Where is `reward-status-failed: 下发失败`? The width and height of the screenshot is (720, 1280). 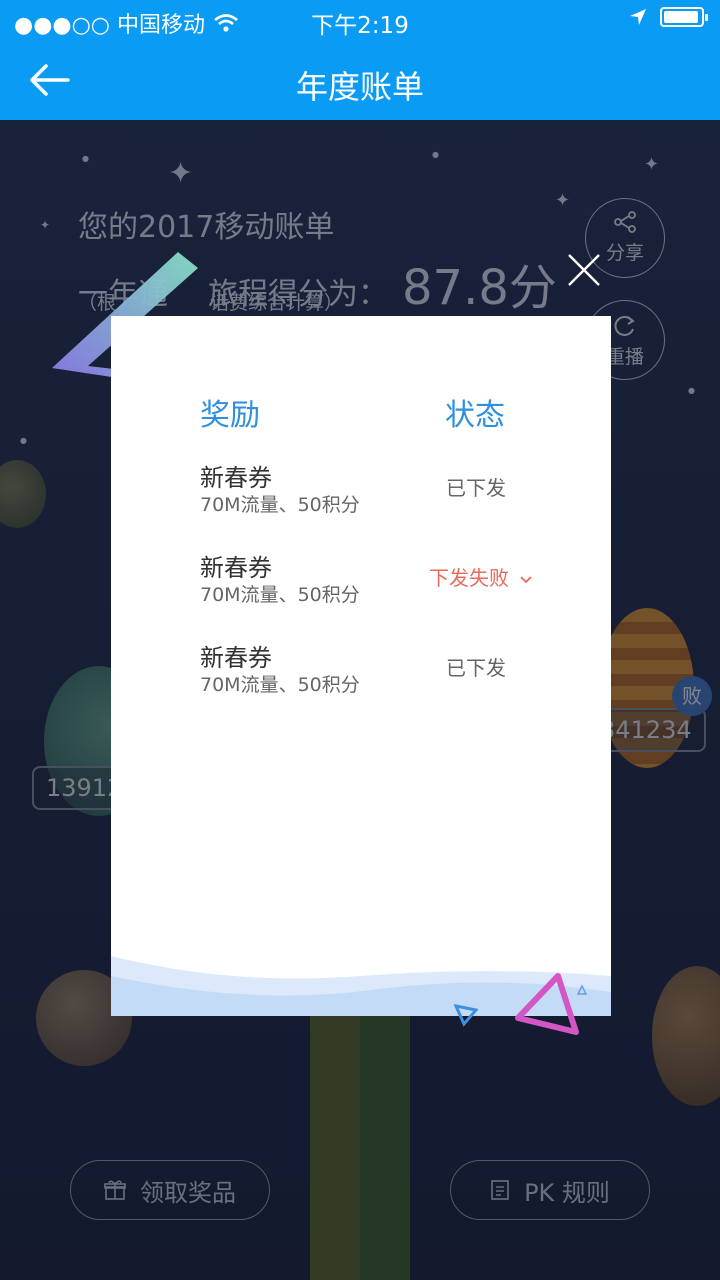
reward-status-failed: 下发失败 is located at coordinates (489, 576).